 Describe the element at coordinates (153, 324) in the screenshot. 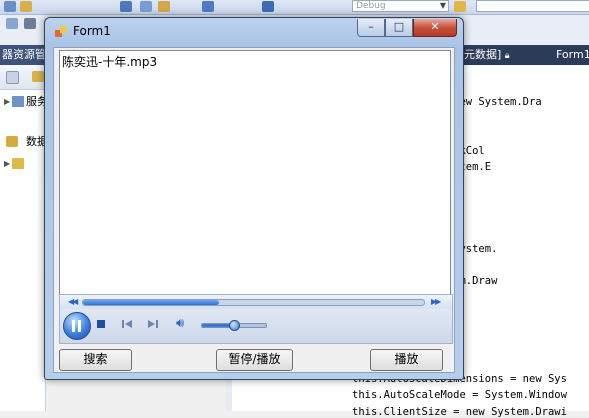

I see `next-icon` at that location.